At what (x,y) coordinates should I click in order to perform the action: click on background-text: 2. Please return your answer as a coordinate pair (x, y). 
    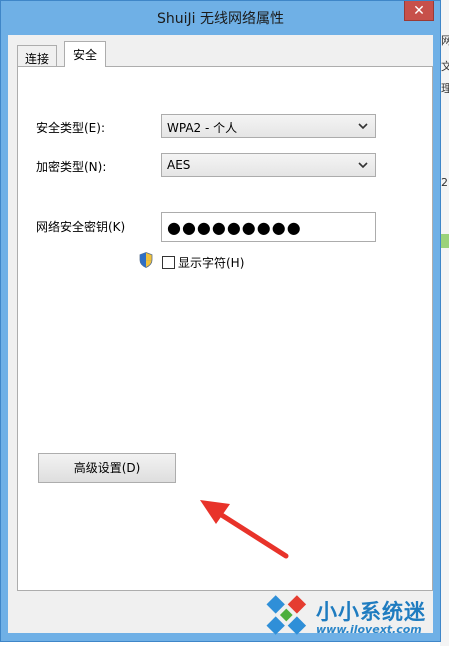
    Looking at the image, I should click on (444, 182).